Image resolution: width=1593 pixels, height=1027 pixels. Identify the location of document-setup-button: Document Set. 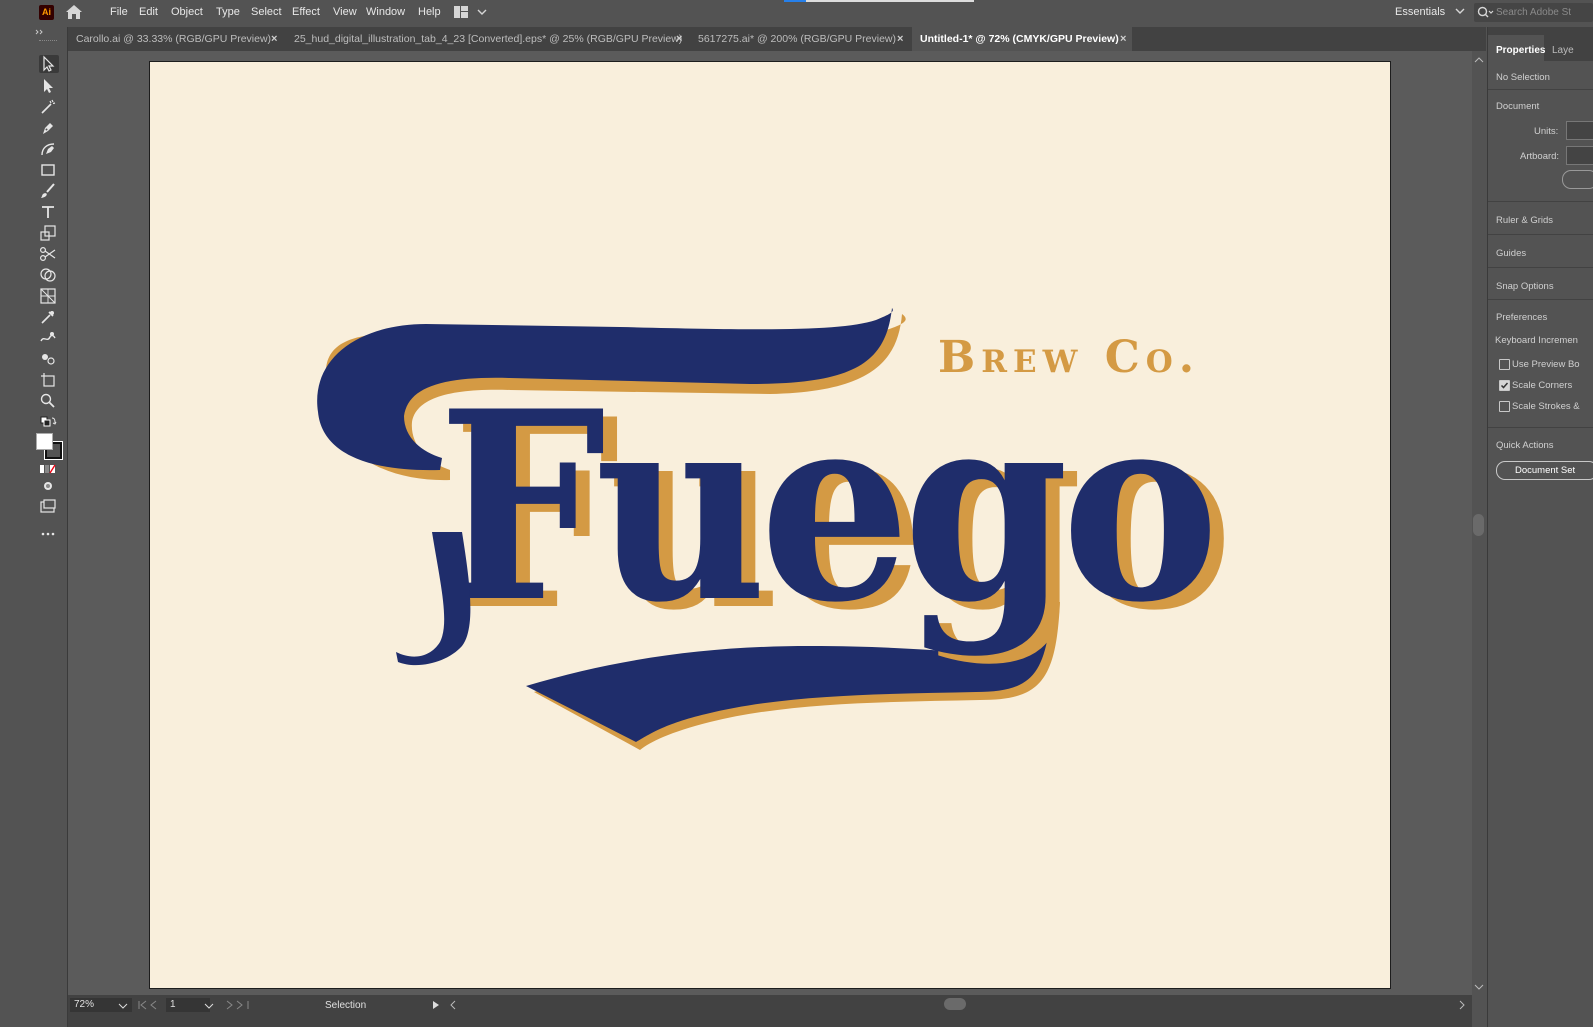
(1544, 470).